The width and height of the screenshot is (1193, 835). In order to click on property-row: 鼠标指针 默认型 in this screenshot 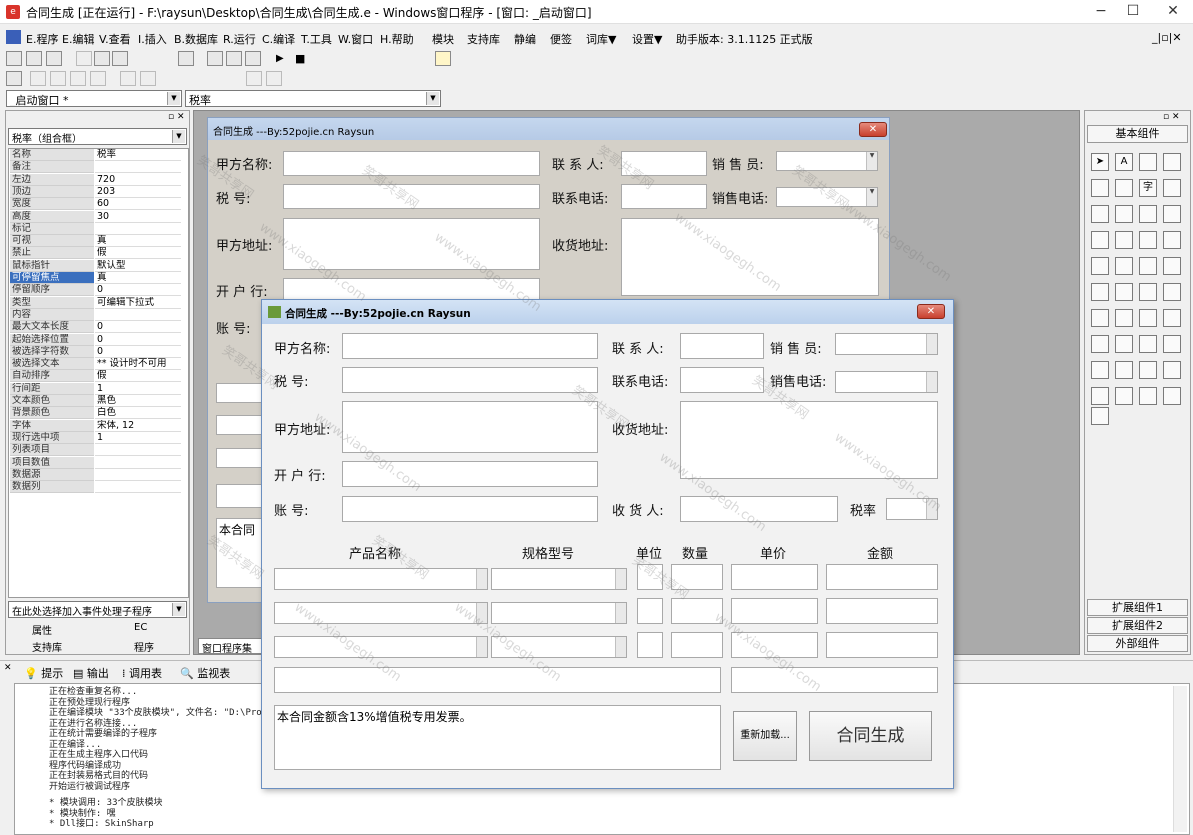, I will do `click(95, 265)`.